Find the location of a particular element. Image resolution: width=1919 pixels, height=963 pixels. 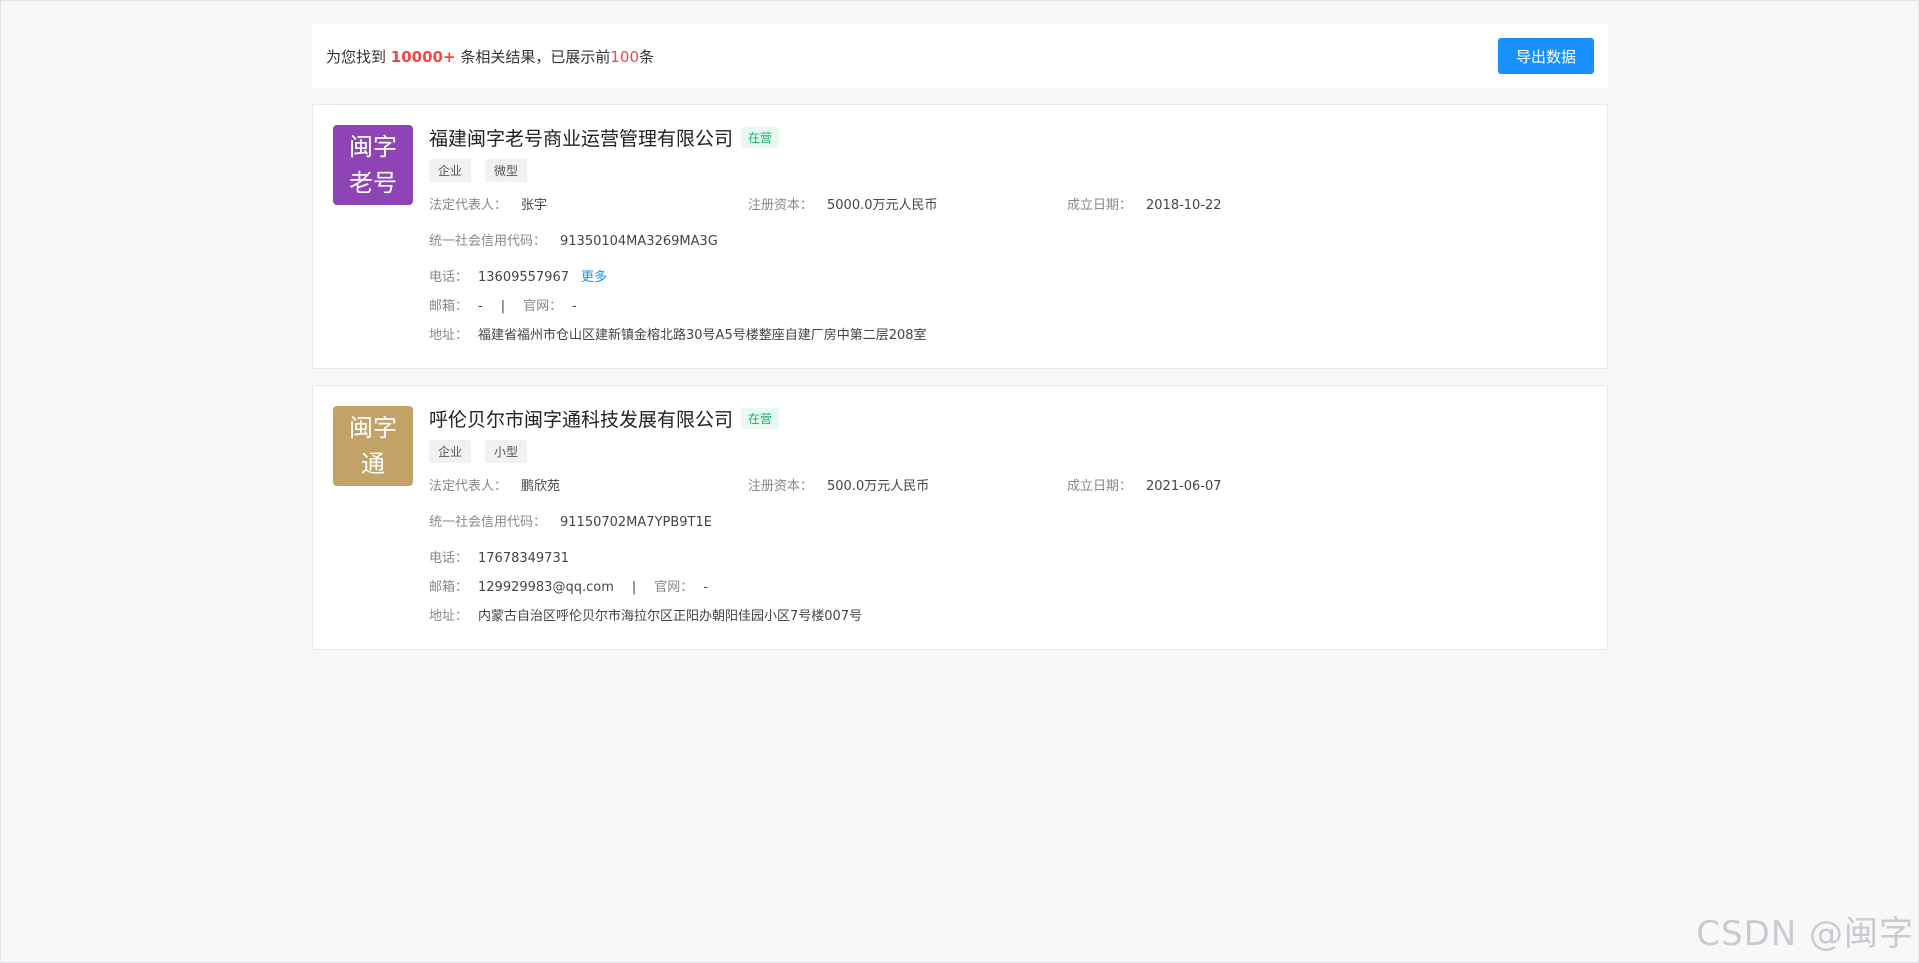

legal-rep-value: 鹏欣苑 is located at coordinates (541, 486).